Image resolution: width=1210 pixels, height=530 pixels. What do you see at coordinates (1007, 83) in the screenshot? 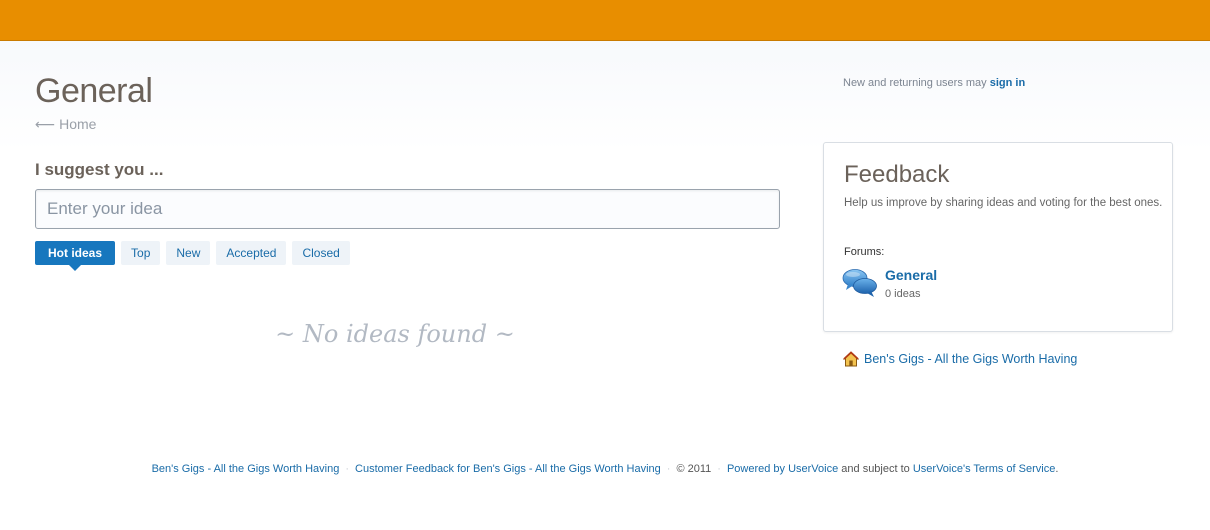
I see `signin-link: sign in` at bounding box center [1007, 83].